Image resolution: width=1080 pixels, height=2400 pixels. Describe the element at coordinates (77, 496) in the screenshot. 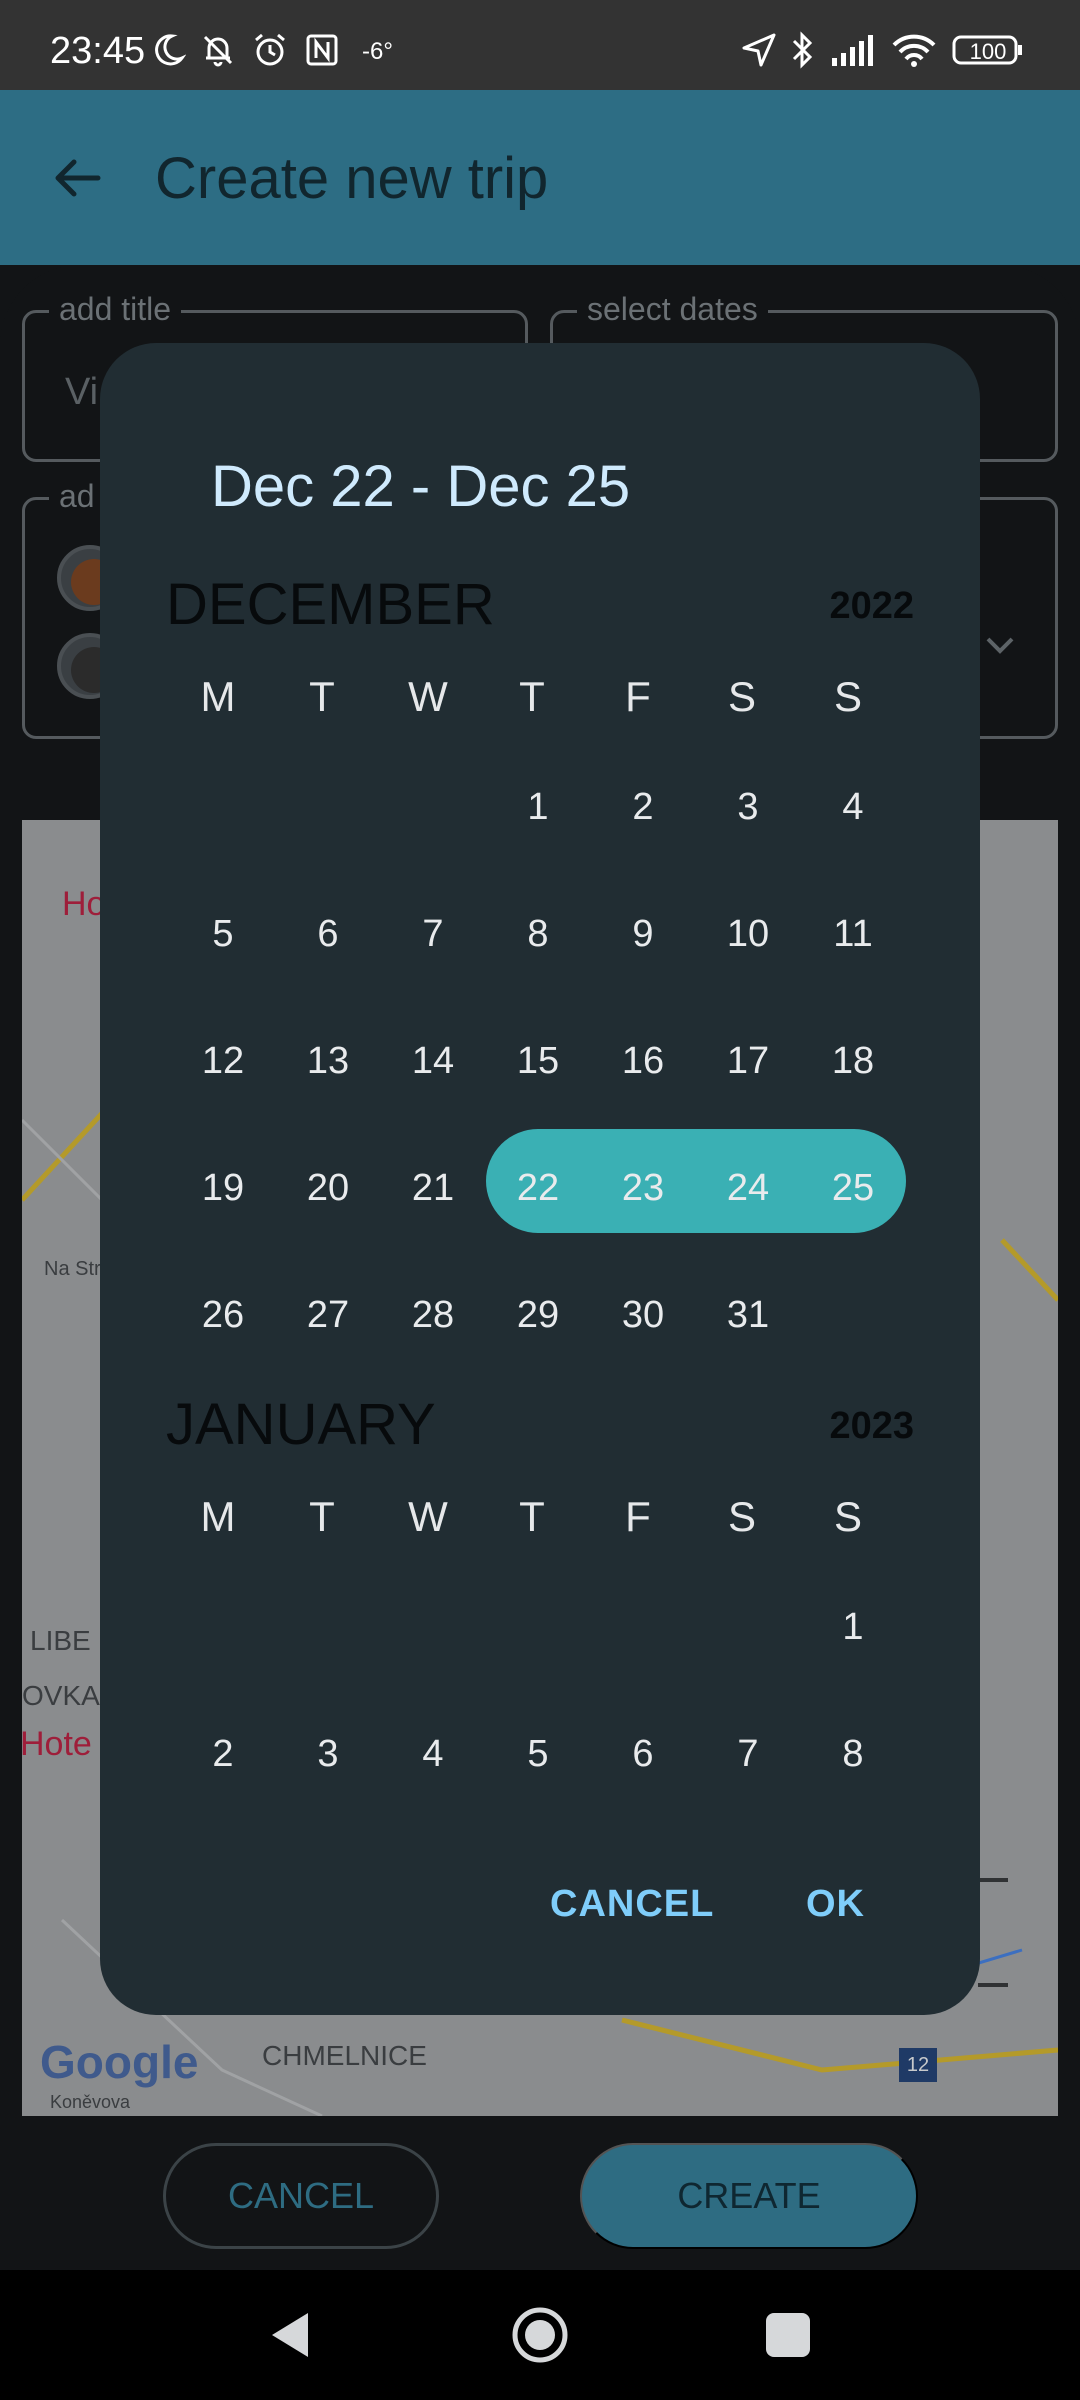

I see `members-field-legend: ad` at that location.